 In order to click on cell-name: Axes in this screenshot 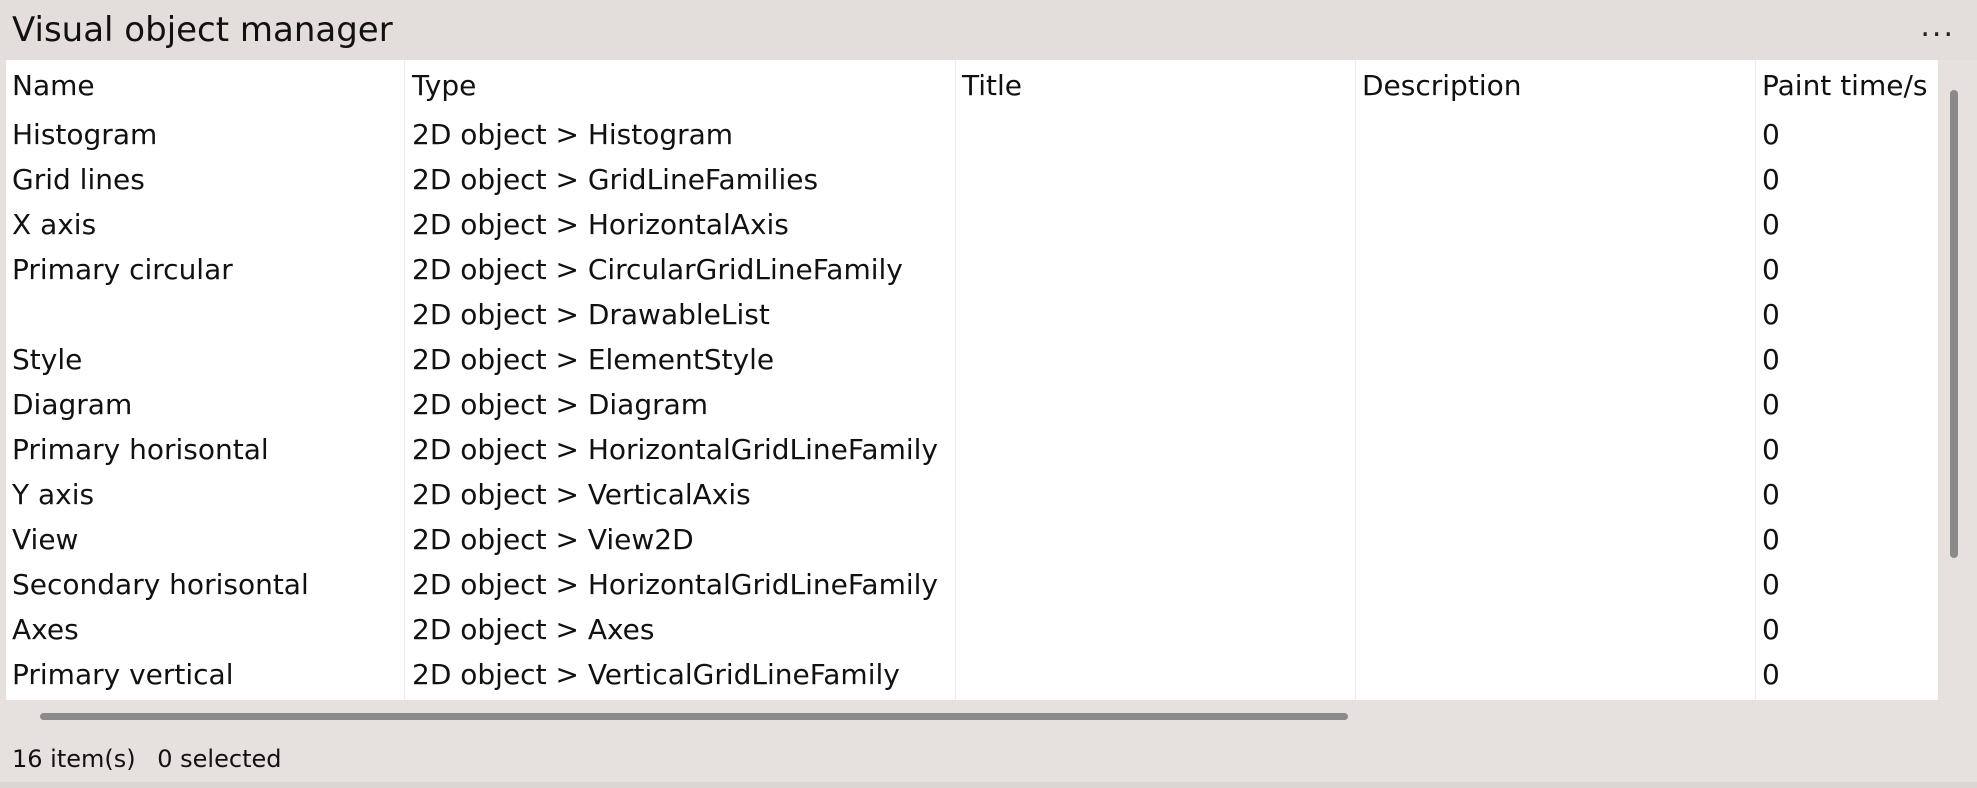, I will do `click(45, 629)`.